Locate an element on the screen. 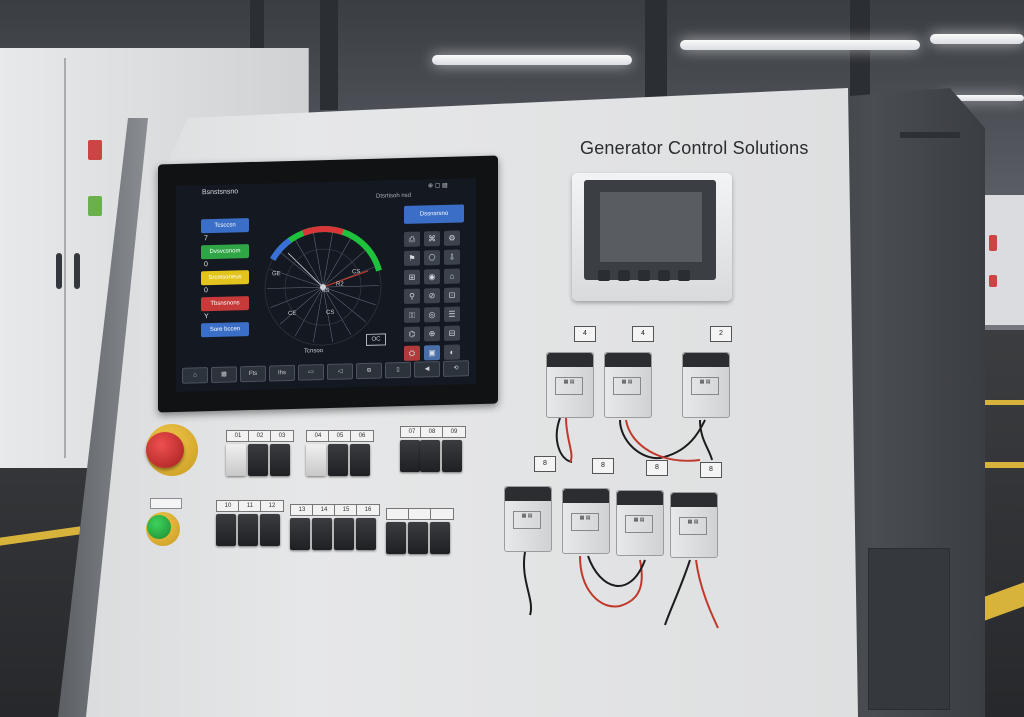 The image size is (1024, 717). relay-tag: 2 is located at coordinates (721, 334).